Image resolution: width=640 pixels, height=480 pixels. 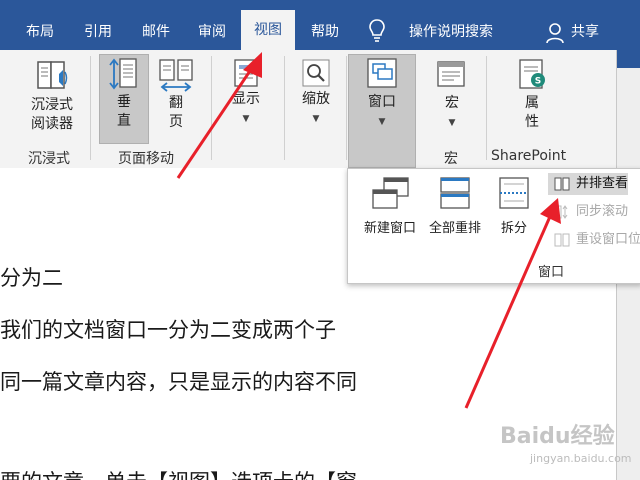 I want to click on view-side-by-side-button: 并排查看, so click(x=588, y=184).